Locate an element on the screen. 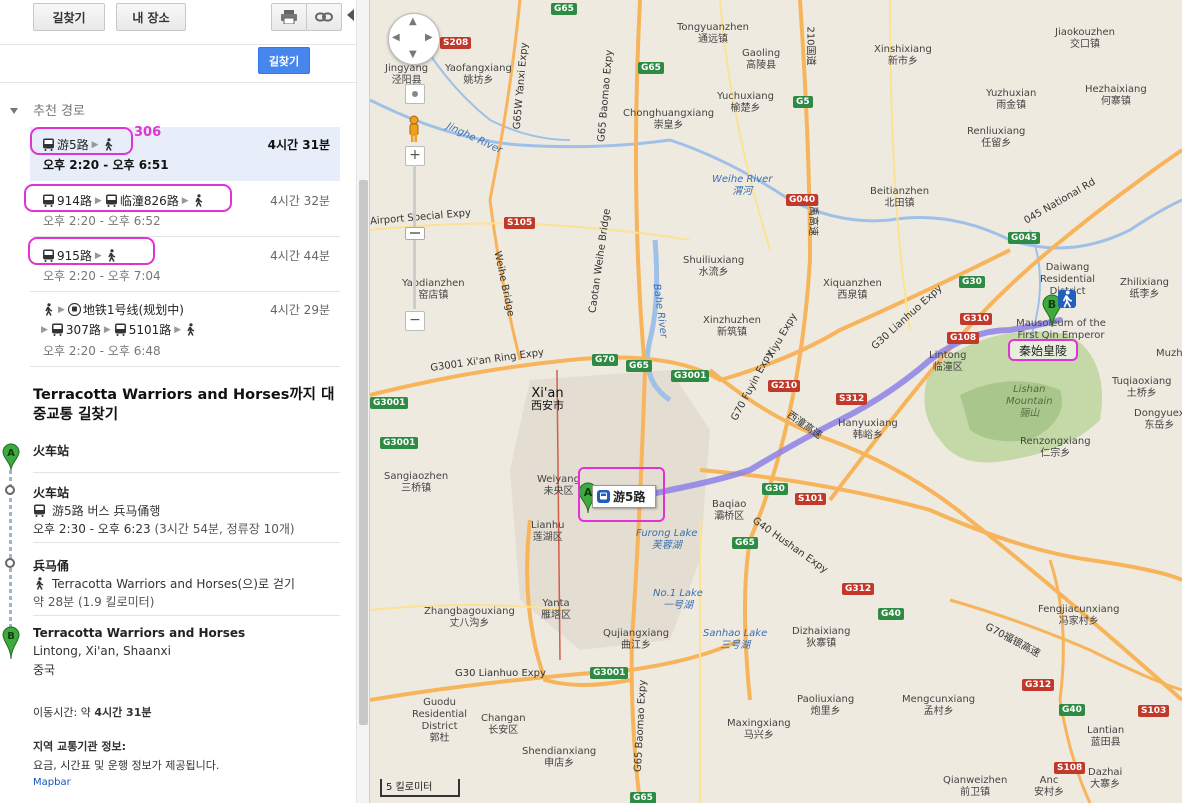 This screenshot has width=1182, height=803. pan-left-icon: ◀ is located at coordinates (396, 37).